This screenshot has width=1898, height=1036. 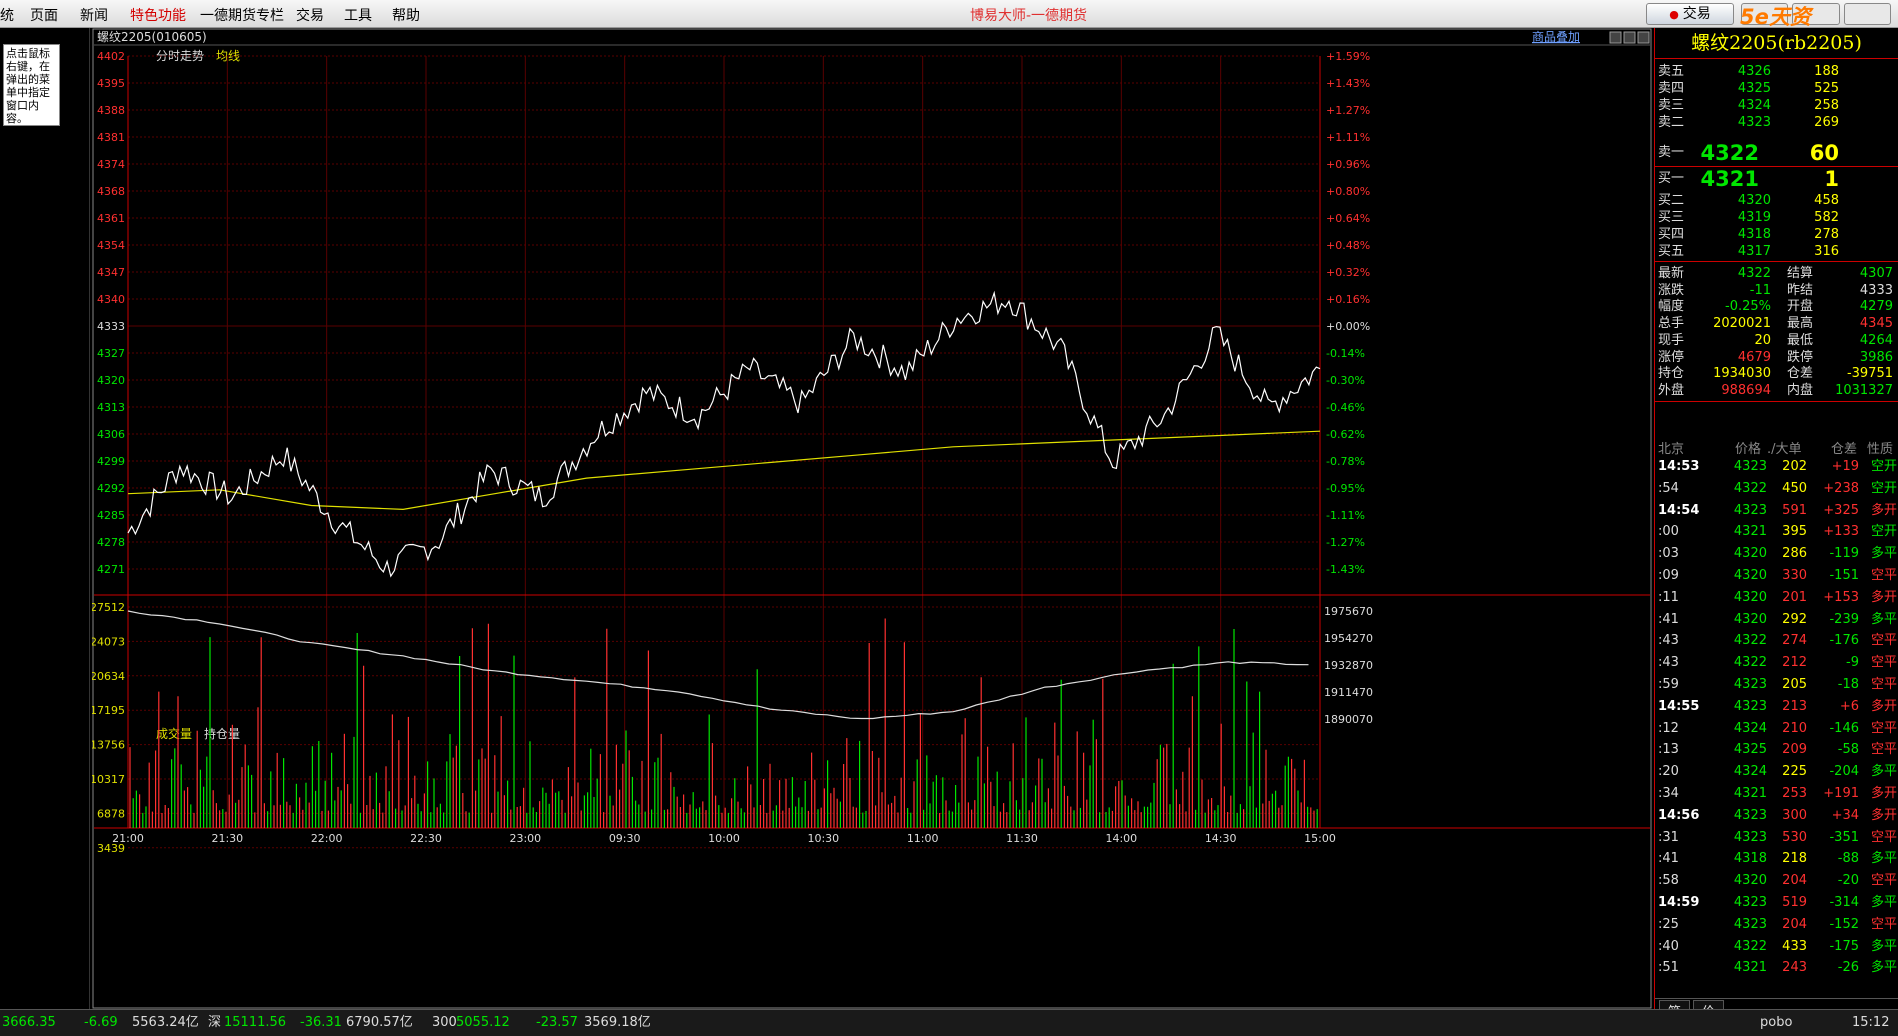 I want to click on bid-price: 4317, so click(x=1754, y=251).